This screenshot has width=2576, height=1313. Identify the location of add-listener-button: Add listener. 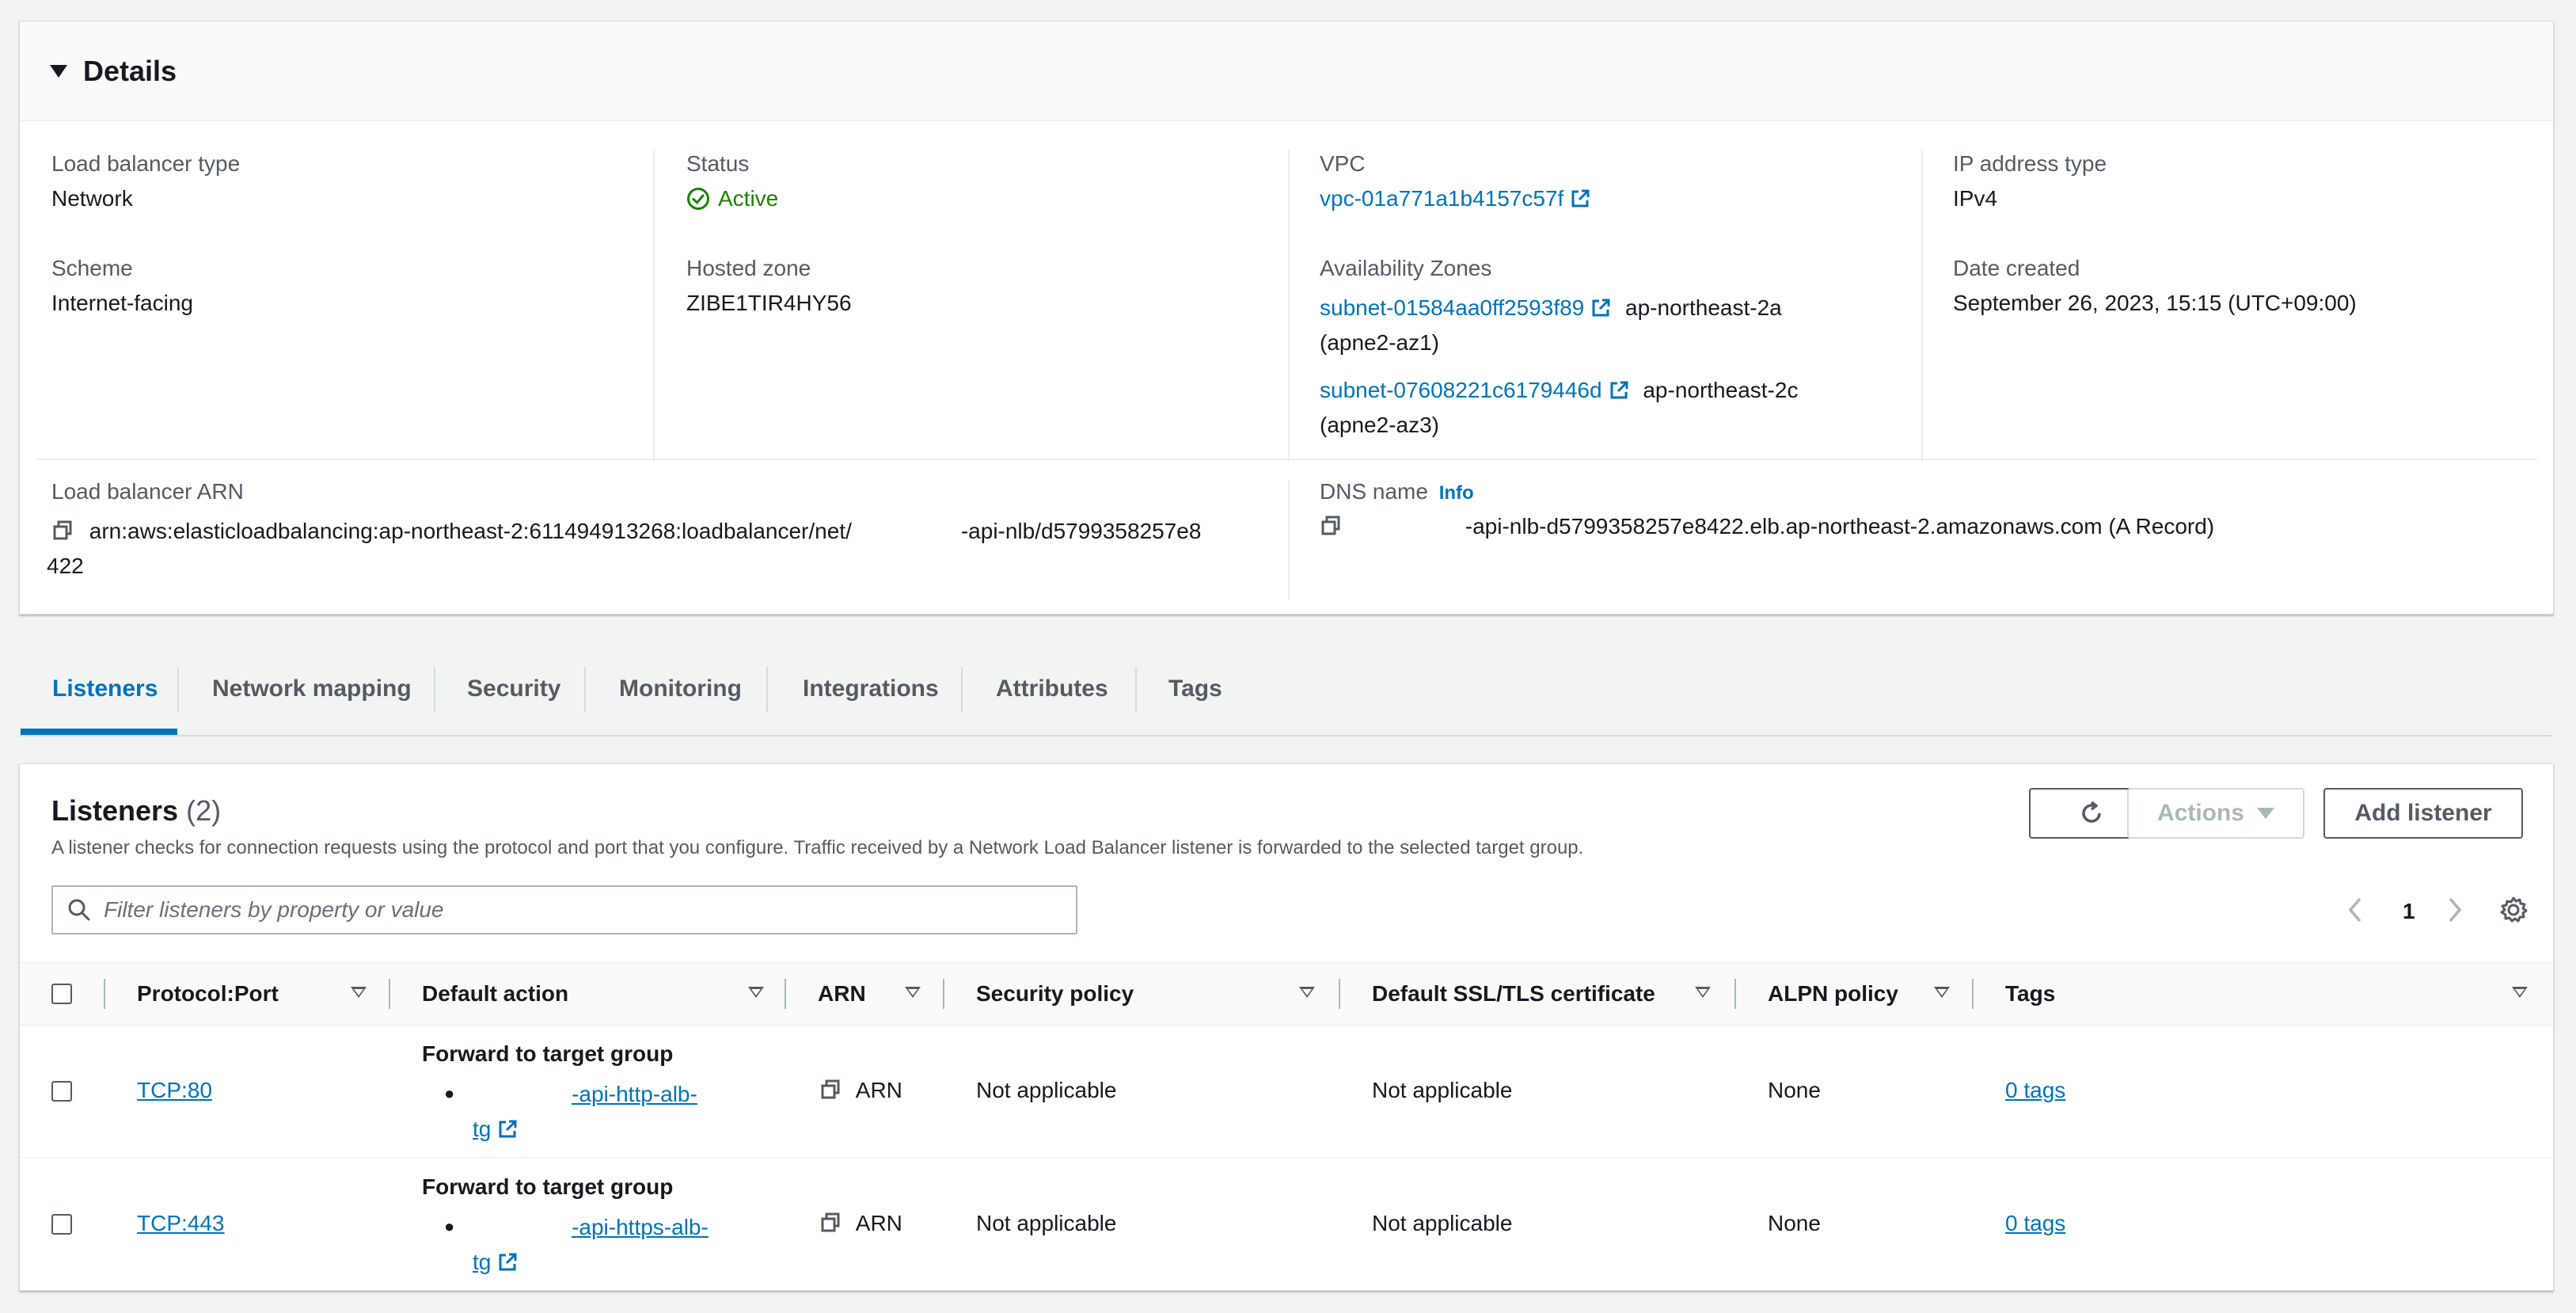
(2423, 813).